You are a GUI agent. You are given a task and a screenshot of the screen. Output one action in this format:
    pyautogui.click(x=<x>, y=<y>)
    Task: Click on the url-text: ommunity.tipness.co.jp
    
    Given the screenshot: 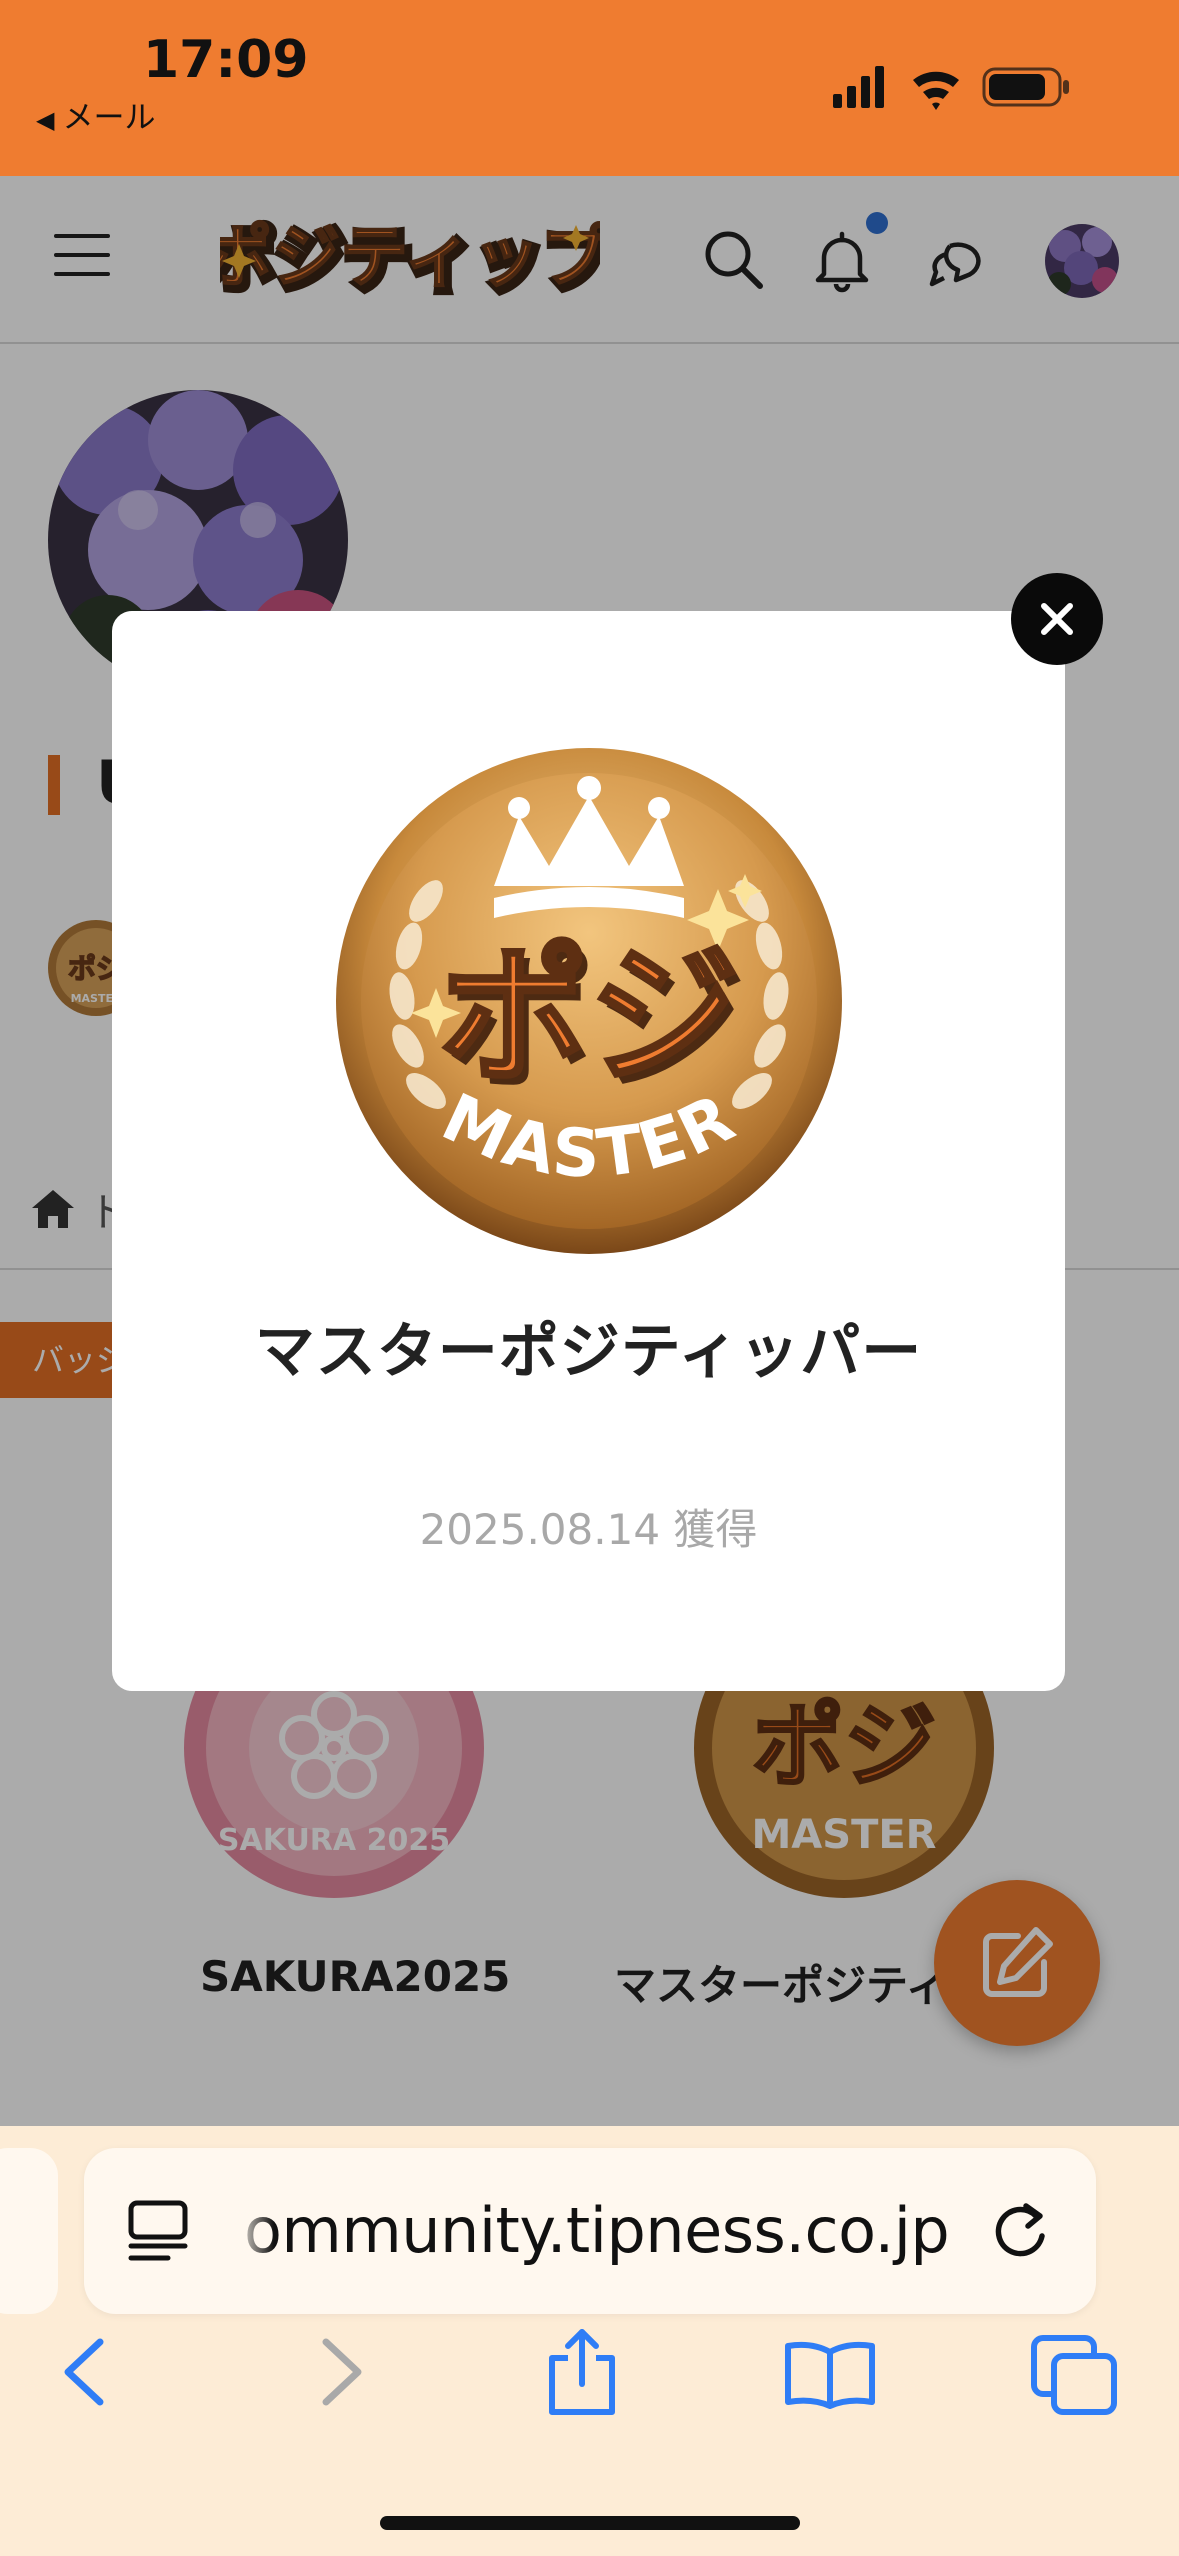 What is the action you would take?
    pyautogui.click(x=597, y=2230)
    